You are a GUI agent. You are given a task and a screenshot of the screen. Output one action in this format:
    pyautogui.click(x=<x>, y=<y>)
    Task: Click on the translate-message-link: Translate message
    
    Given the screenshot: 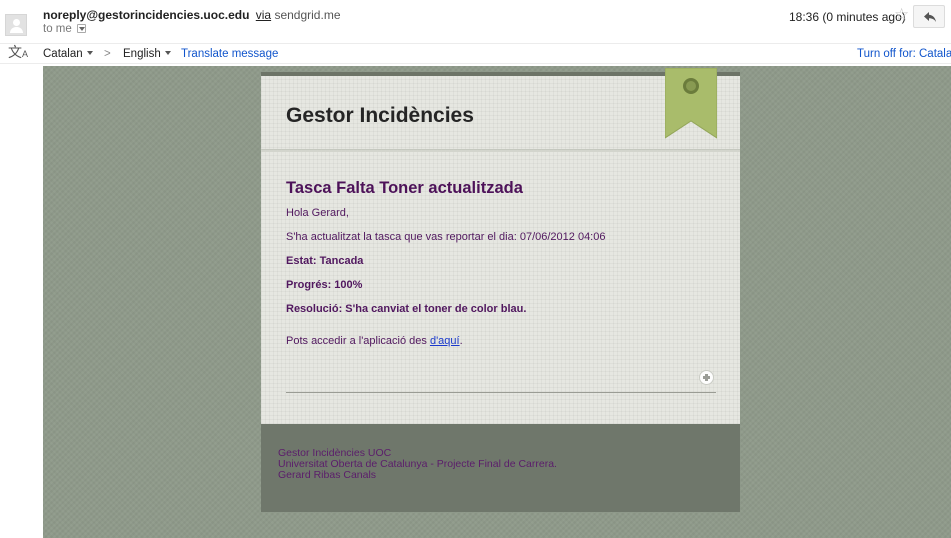 What is the action you would take?
    pyautogui.click(x=229, y=54)
    